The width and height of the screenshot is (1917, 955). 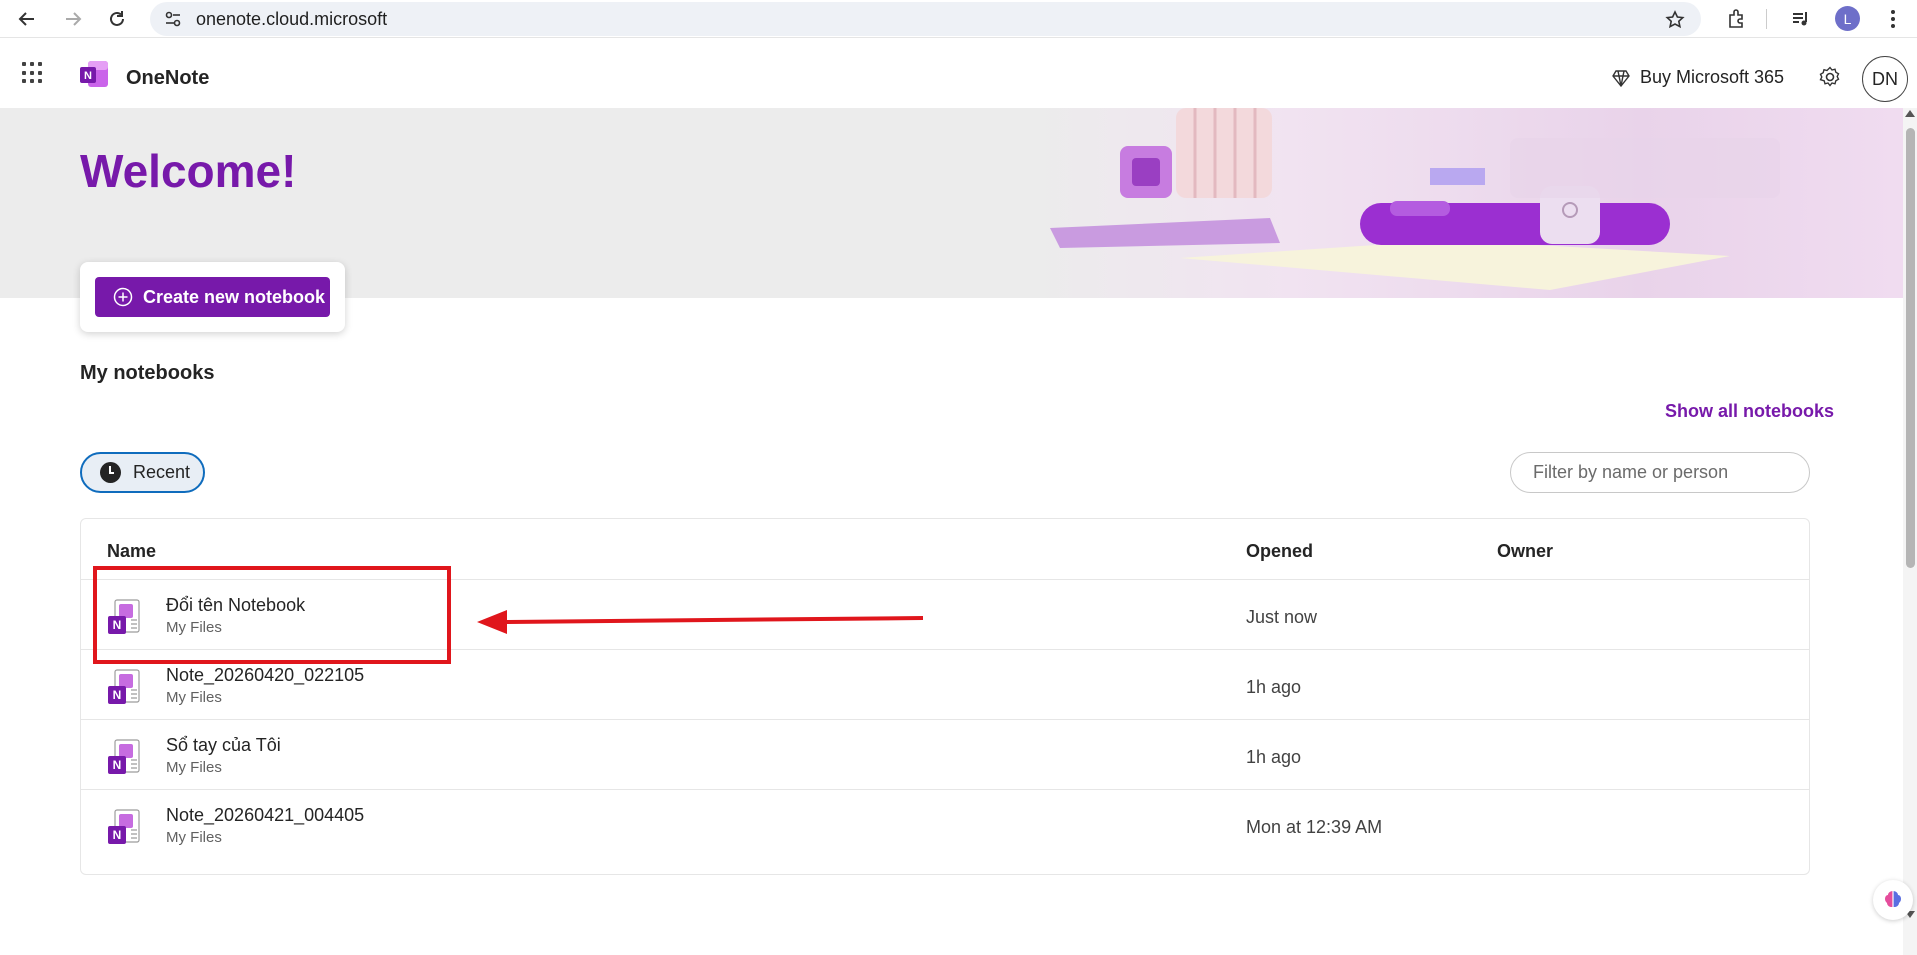 What do you see at coordinates (1910, 113) in the screenshot?
I see `scroll-up-arrow-icon` at bounding box center [1910, 113].